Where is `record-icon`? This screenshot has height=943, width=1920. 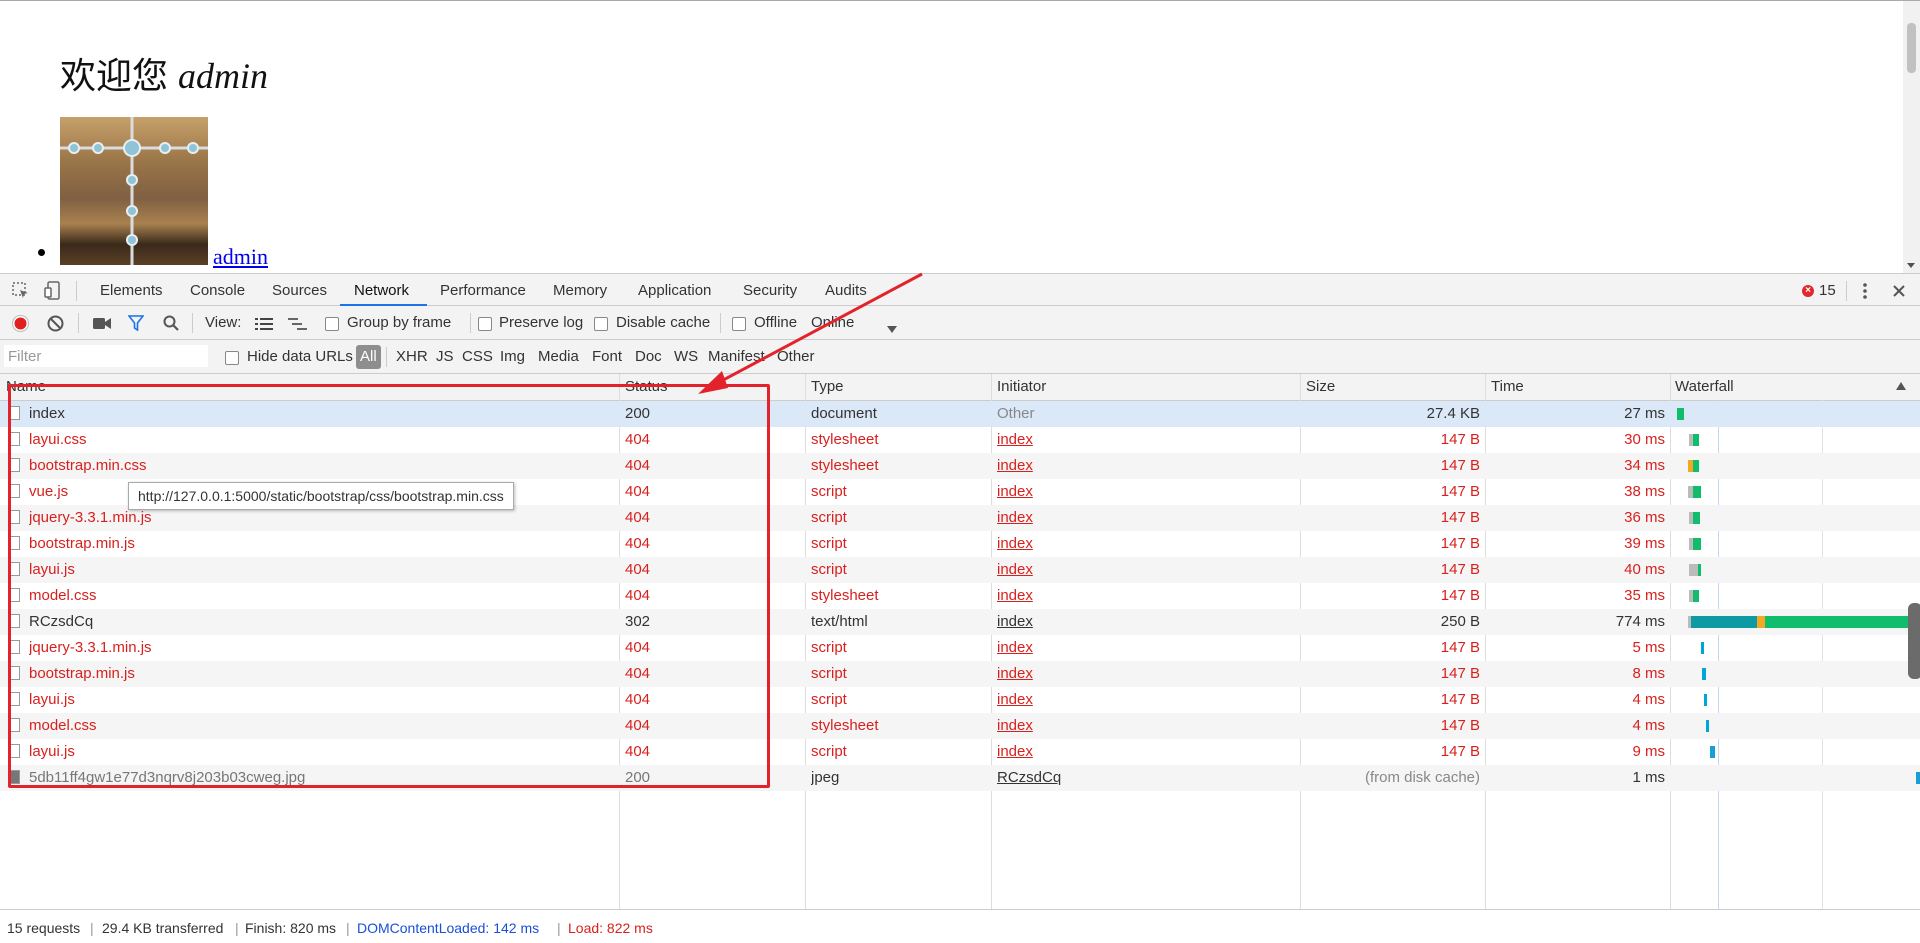
record-icon is located at coordinates (20, 325).